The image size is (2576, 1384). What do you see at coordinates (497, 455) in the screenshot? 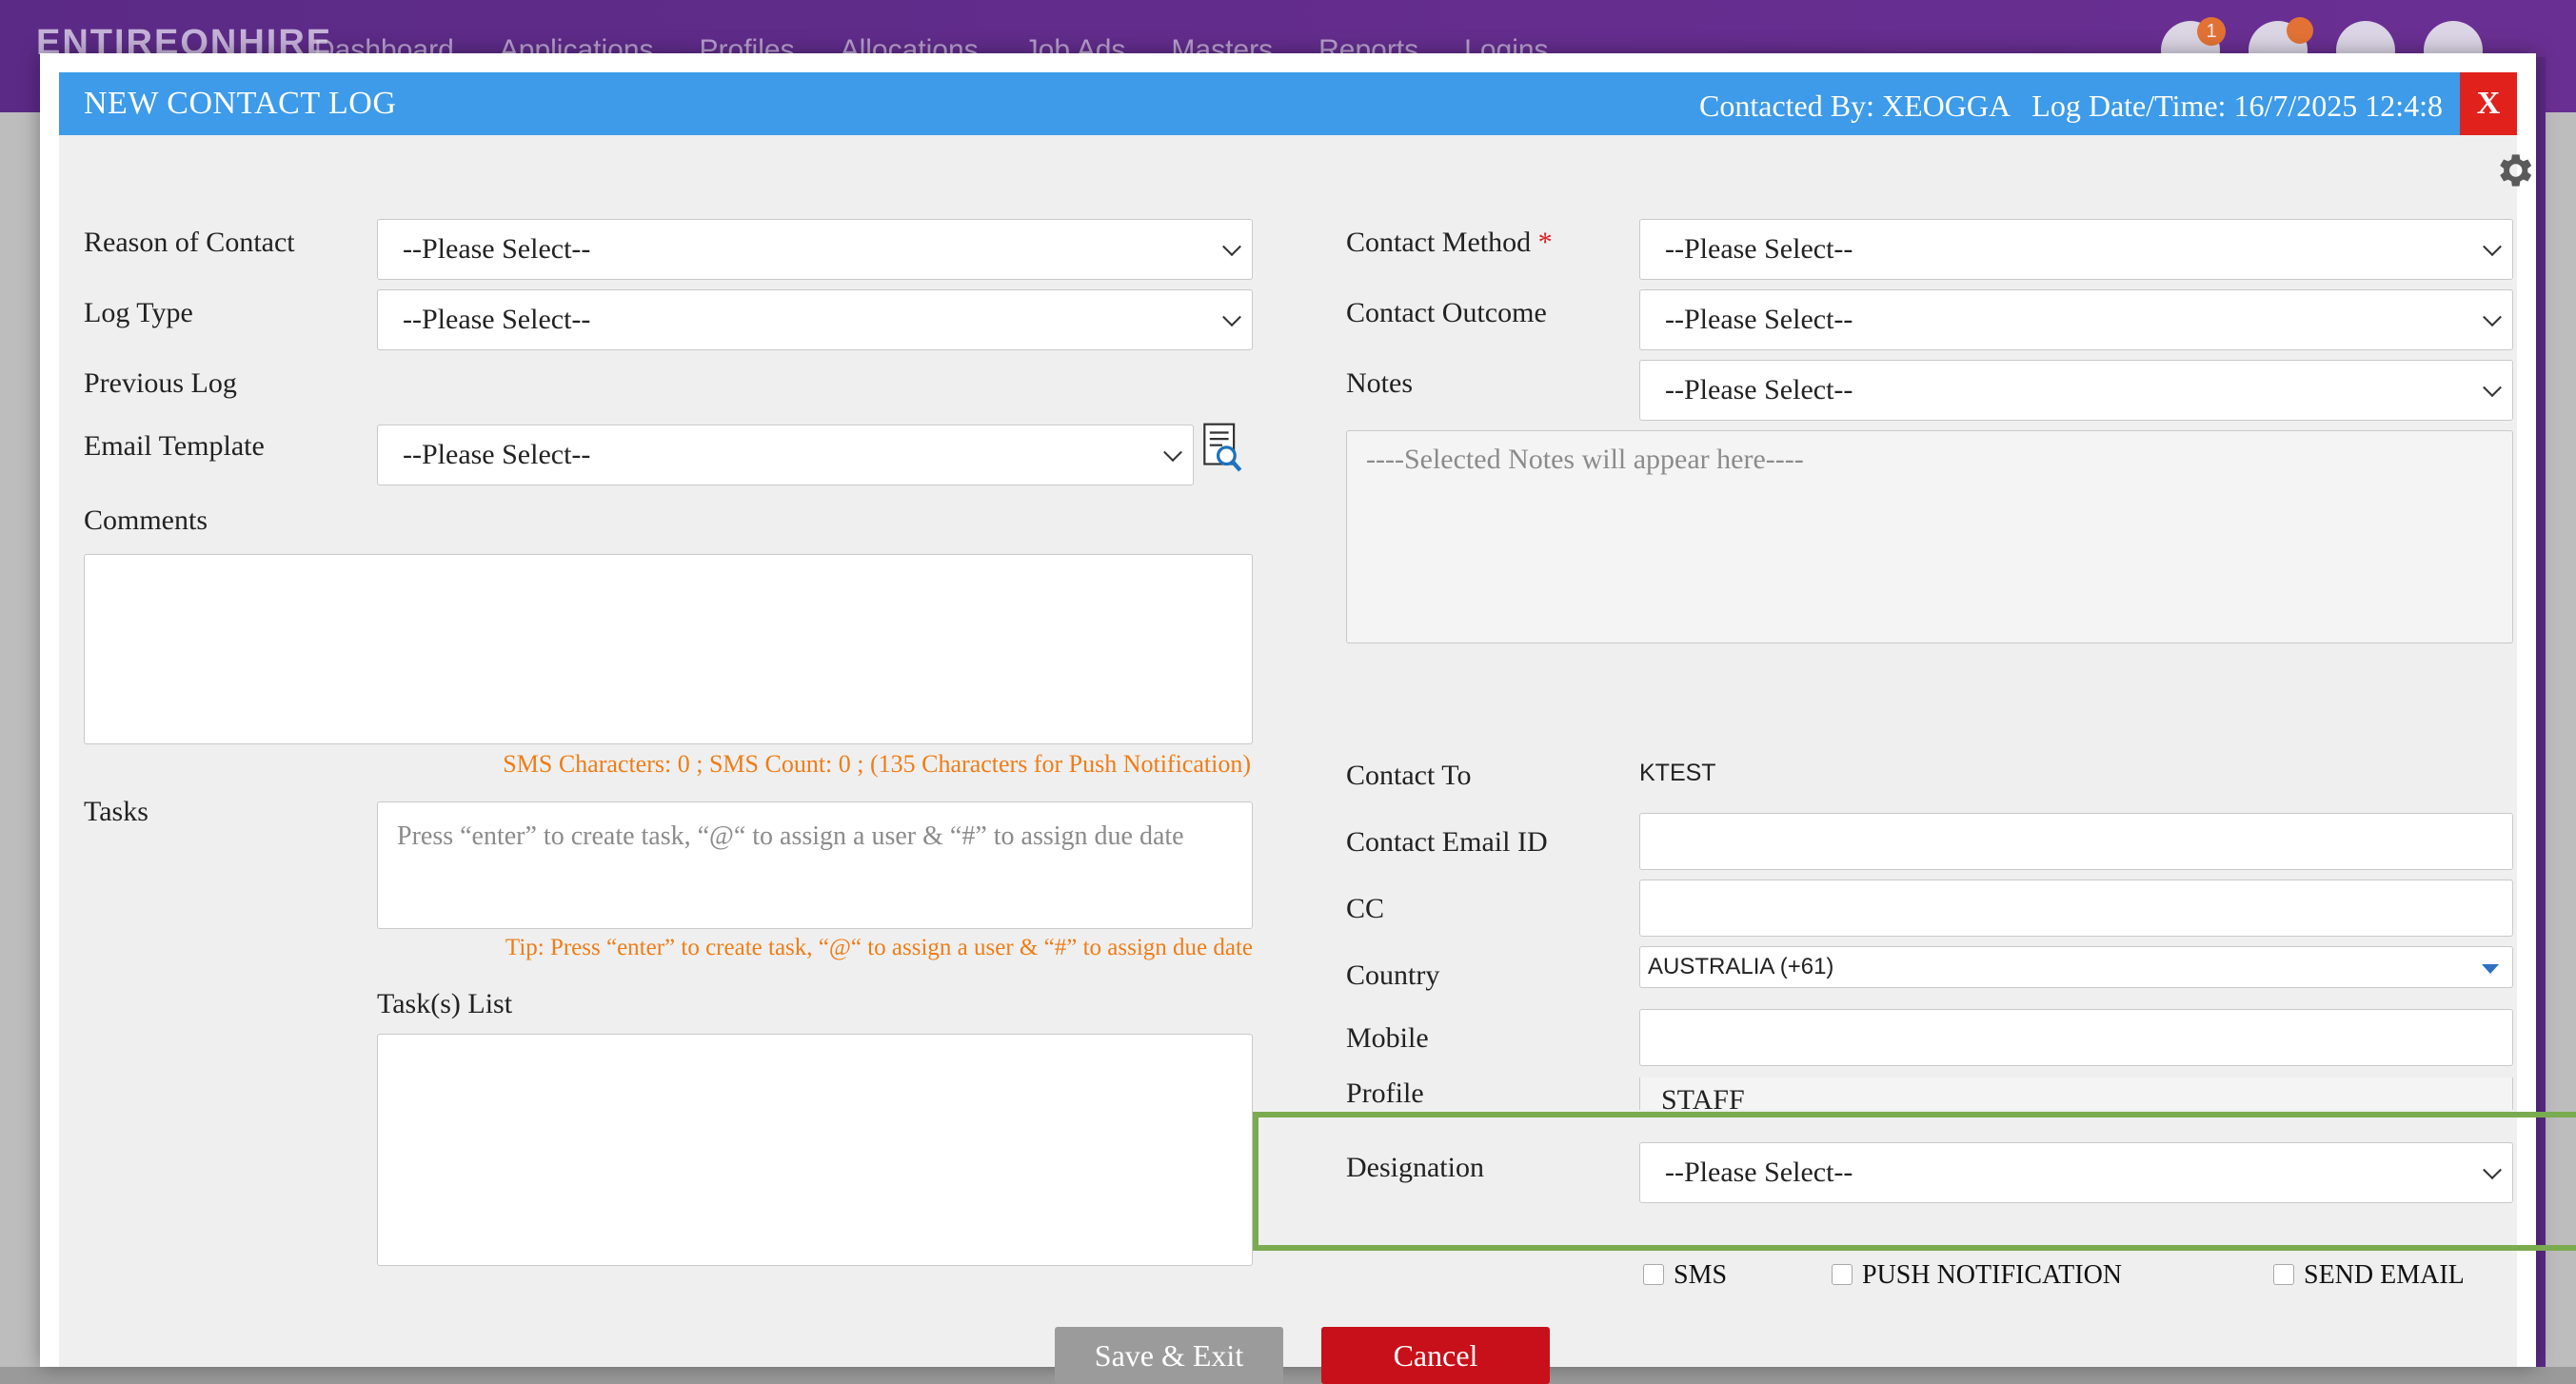
I see `email-template-select-value: --Please Select--` at bounding box center [497, 455].